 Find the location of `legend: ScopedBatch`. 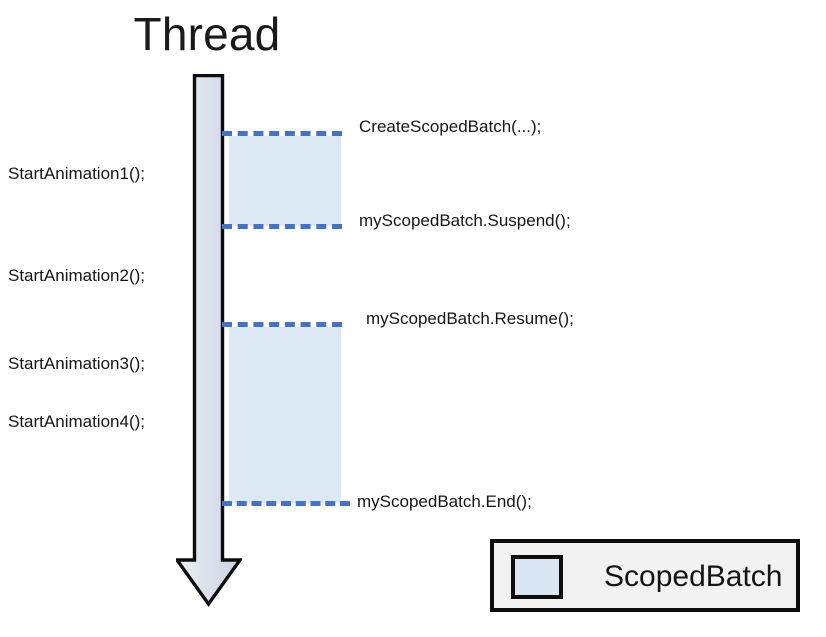

legend: ScopedBatch is located at coordinates (645, 575).